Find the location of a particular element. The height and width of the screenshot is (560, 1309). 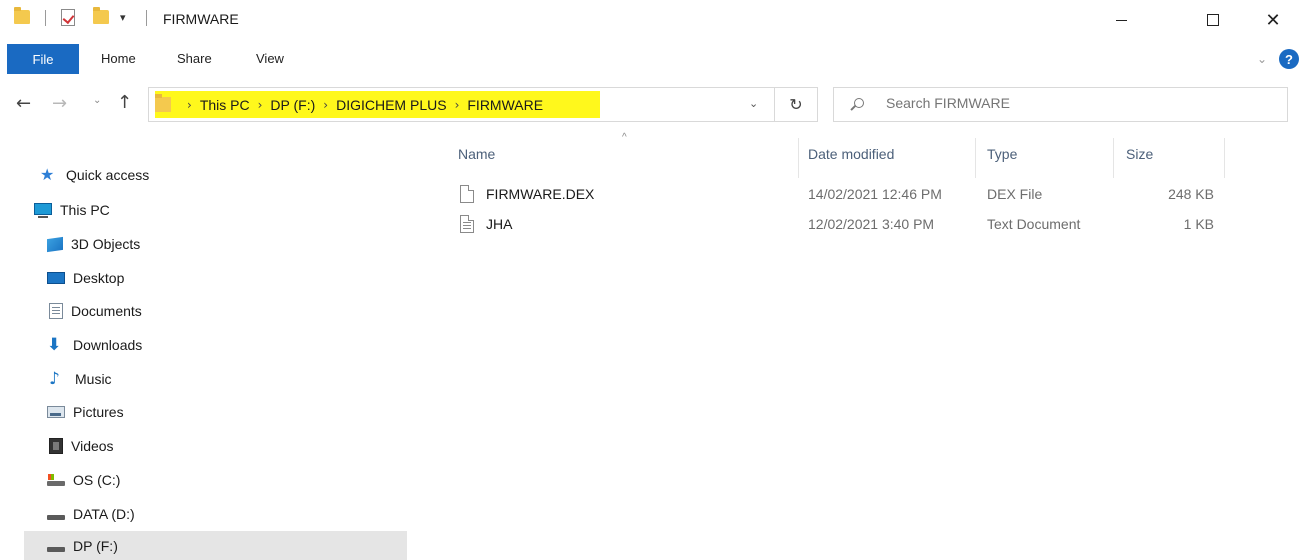

recent-locations-dropdown: ⌄ is located at coordinates (97, 100).